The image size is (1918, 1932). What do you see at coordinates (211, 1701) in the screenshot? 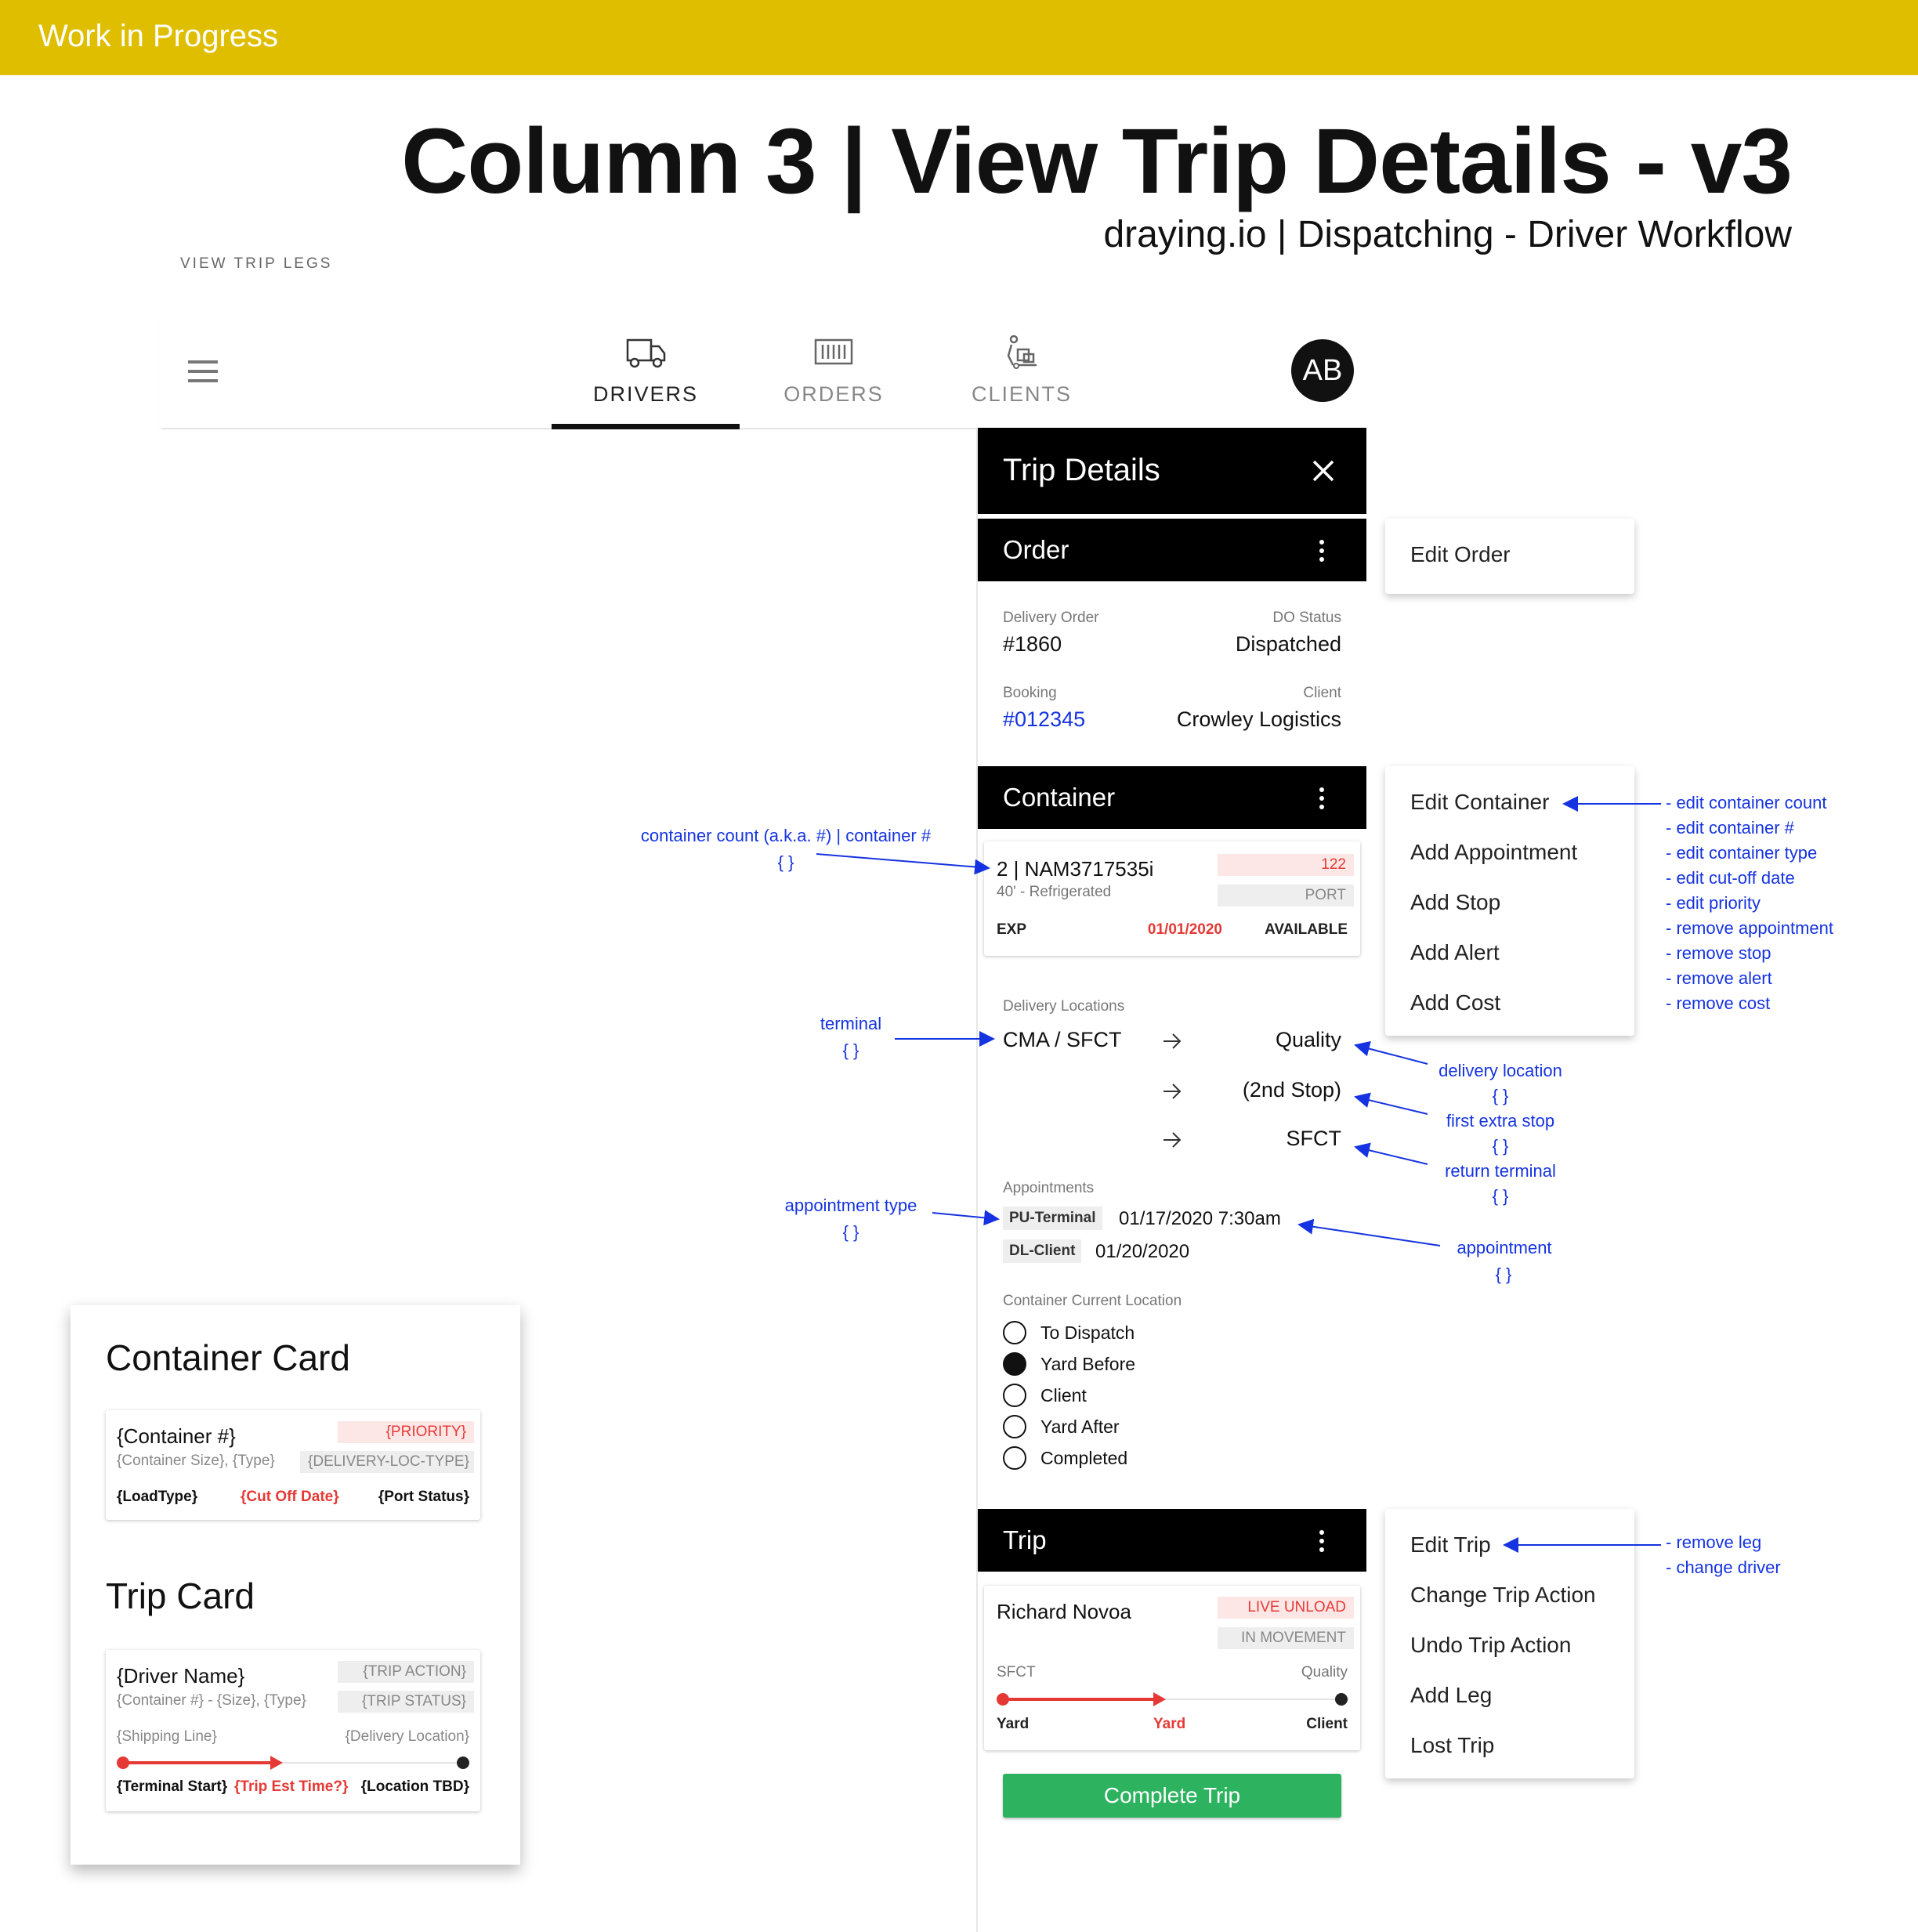
I see `legend-trip-sub: {Container #} - {Size}, {Type}` at bounding box center [211, 1701].